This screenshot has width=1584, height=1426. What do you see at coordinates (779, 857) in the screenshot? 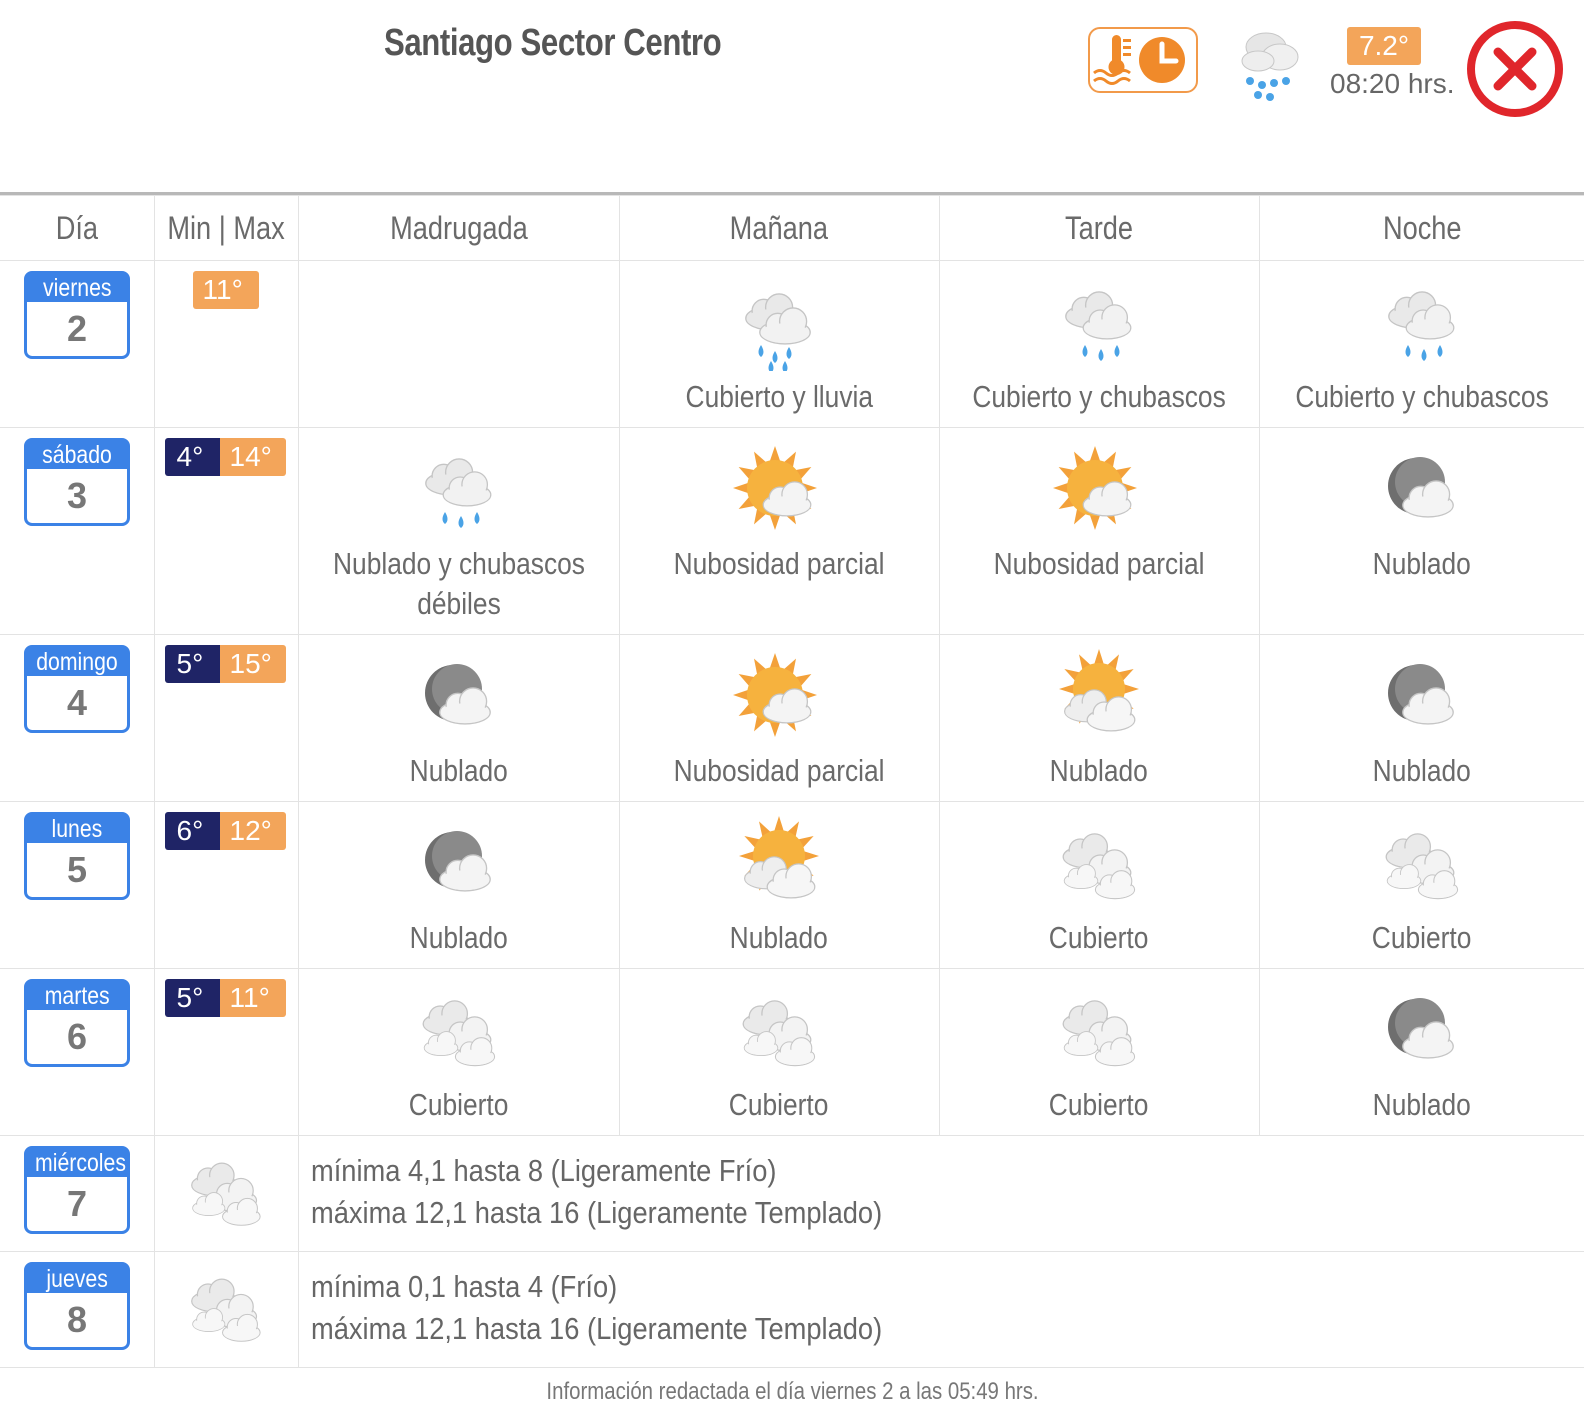
I see `sun-clouds-icon` at bounding box center [779, 857].